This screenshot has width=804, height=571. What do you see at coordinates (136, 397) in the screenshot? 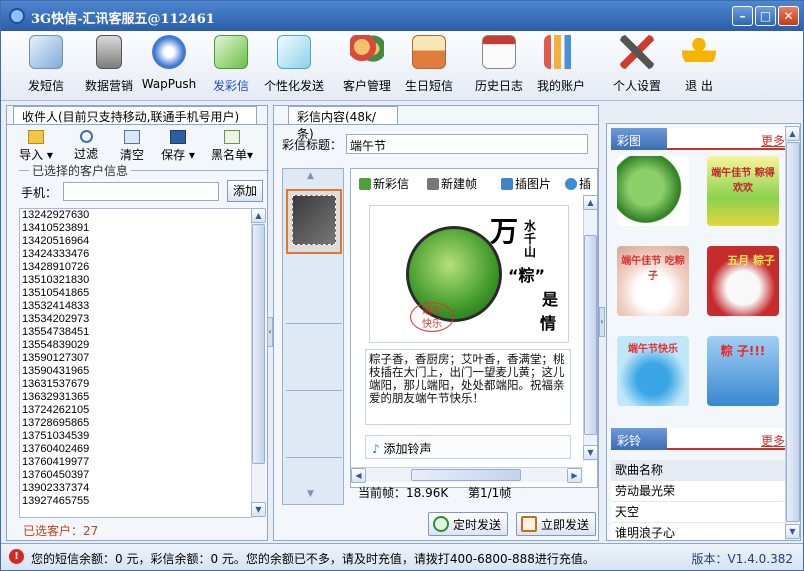
I see `phone-number-item: 13632931365` at bounding box center [136, 397].